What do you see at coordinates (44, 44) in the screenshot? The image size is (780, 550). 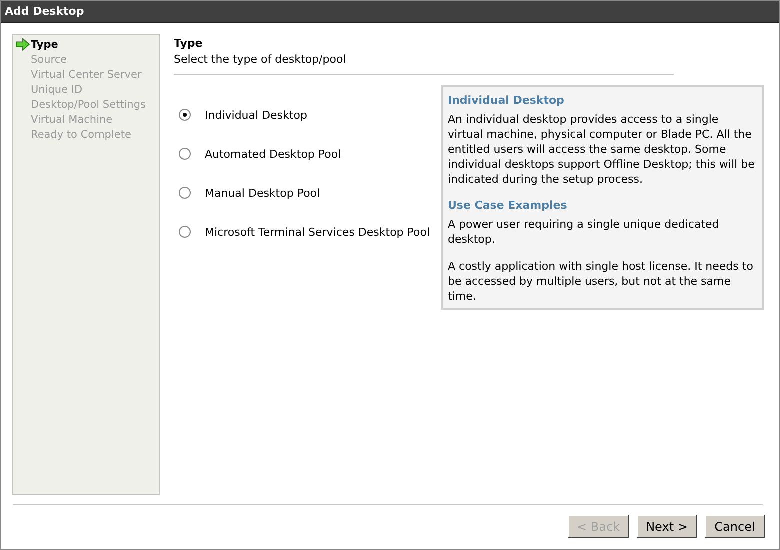 I see `step-label: Type` at bounding box center [44, 44].